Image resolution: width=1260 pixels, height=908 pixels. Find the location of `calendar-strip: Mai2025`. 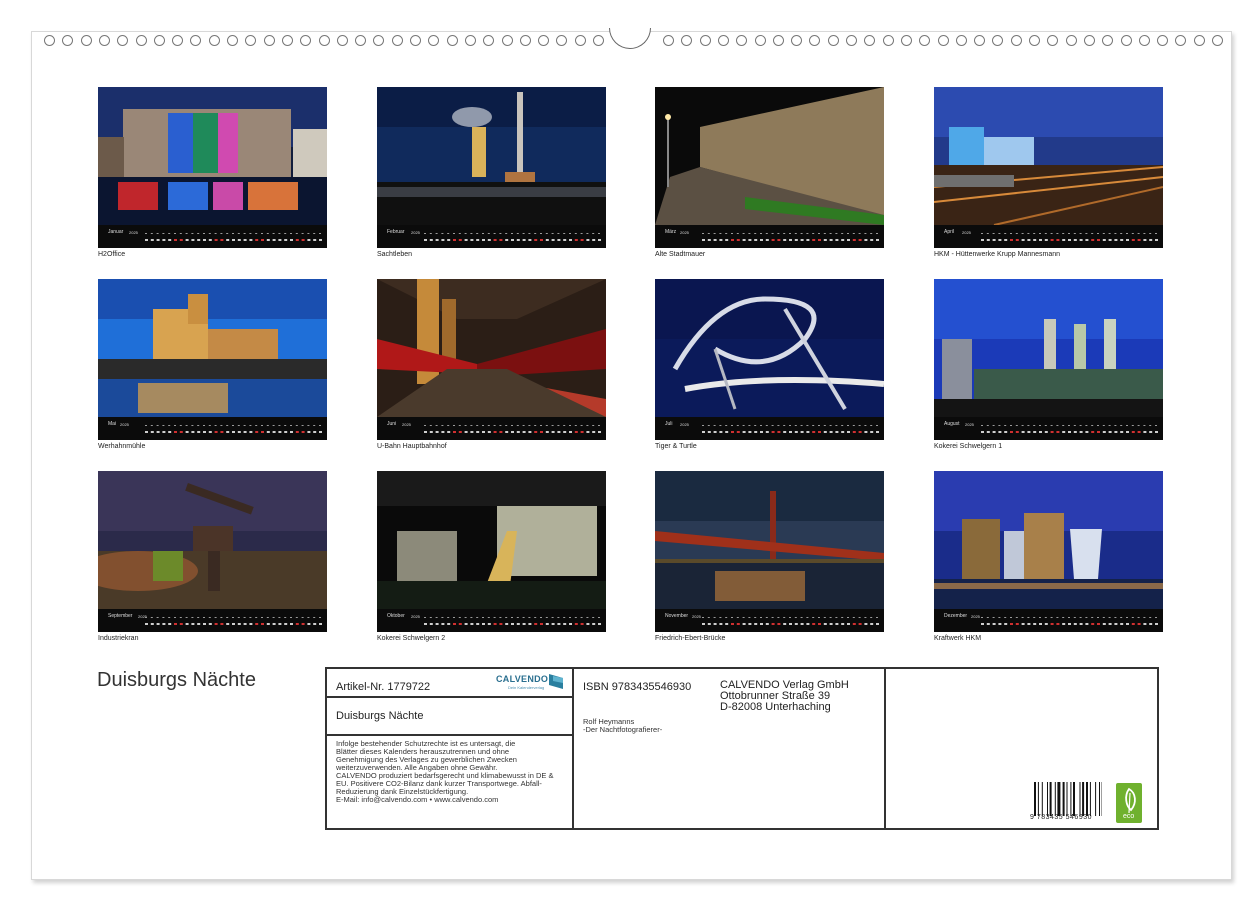

calendar-strip: Mai2025 is located at coordinates (212, 428).